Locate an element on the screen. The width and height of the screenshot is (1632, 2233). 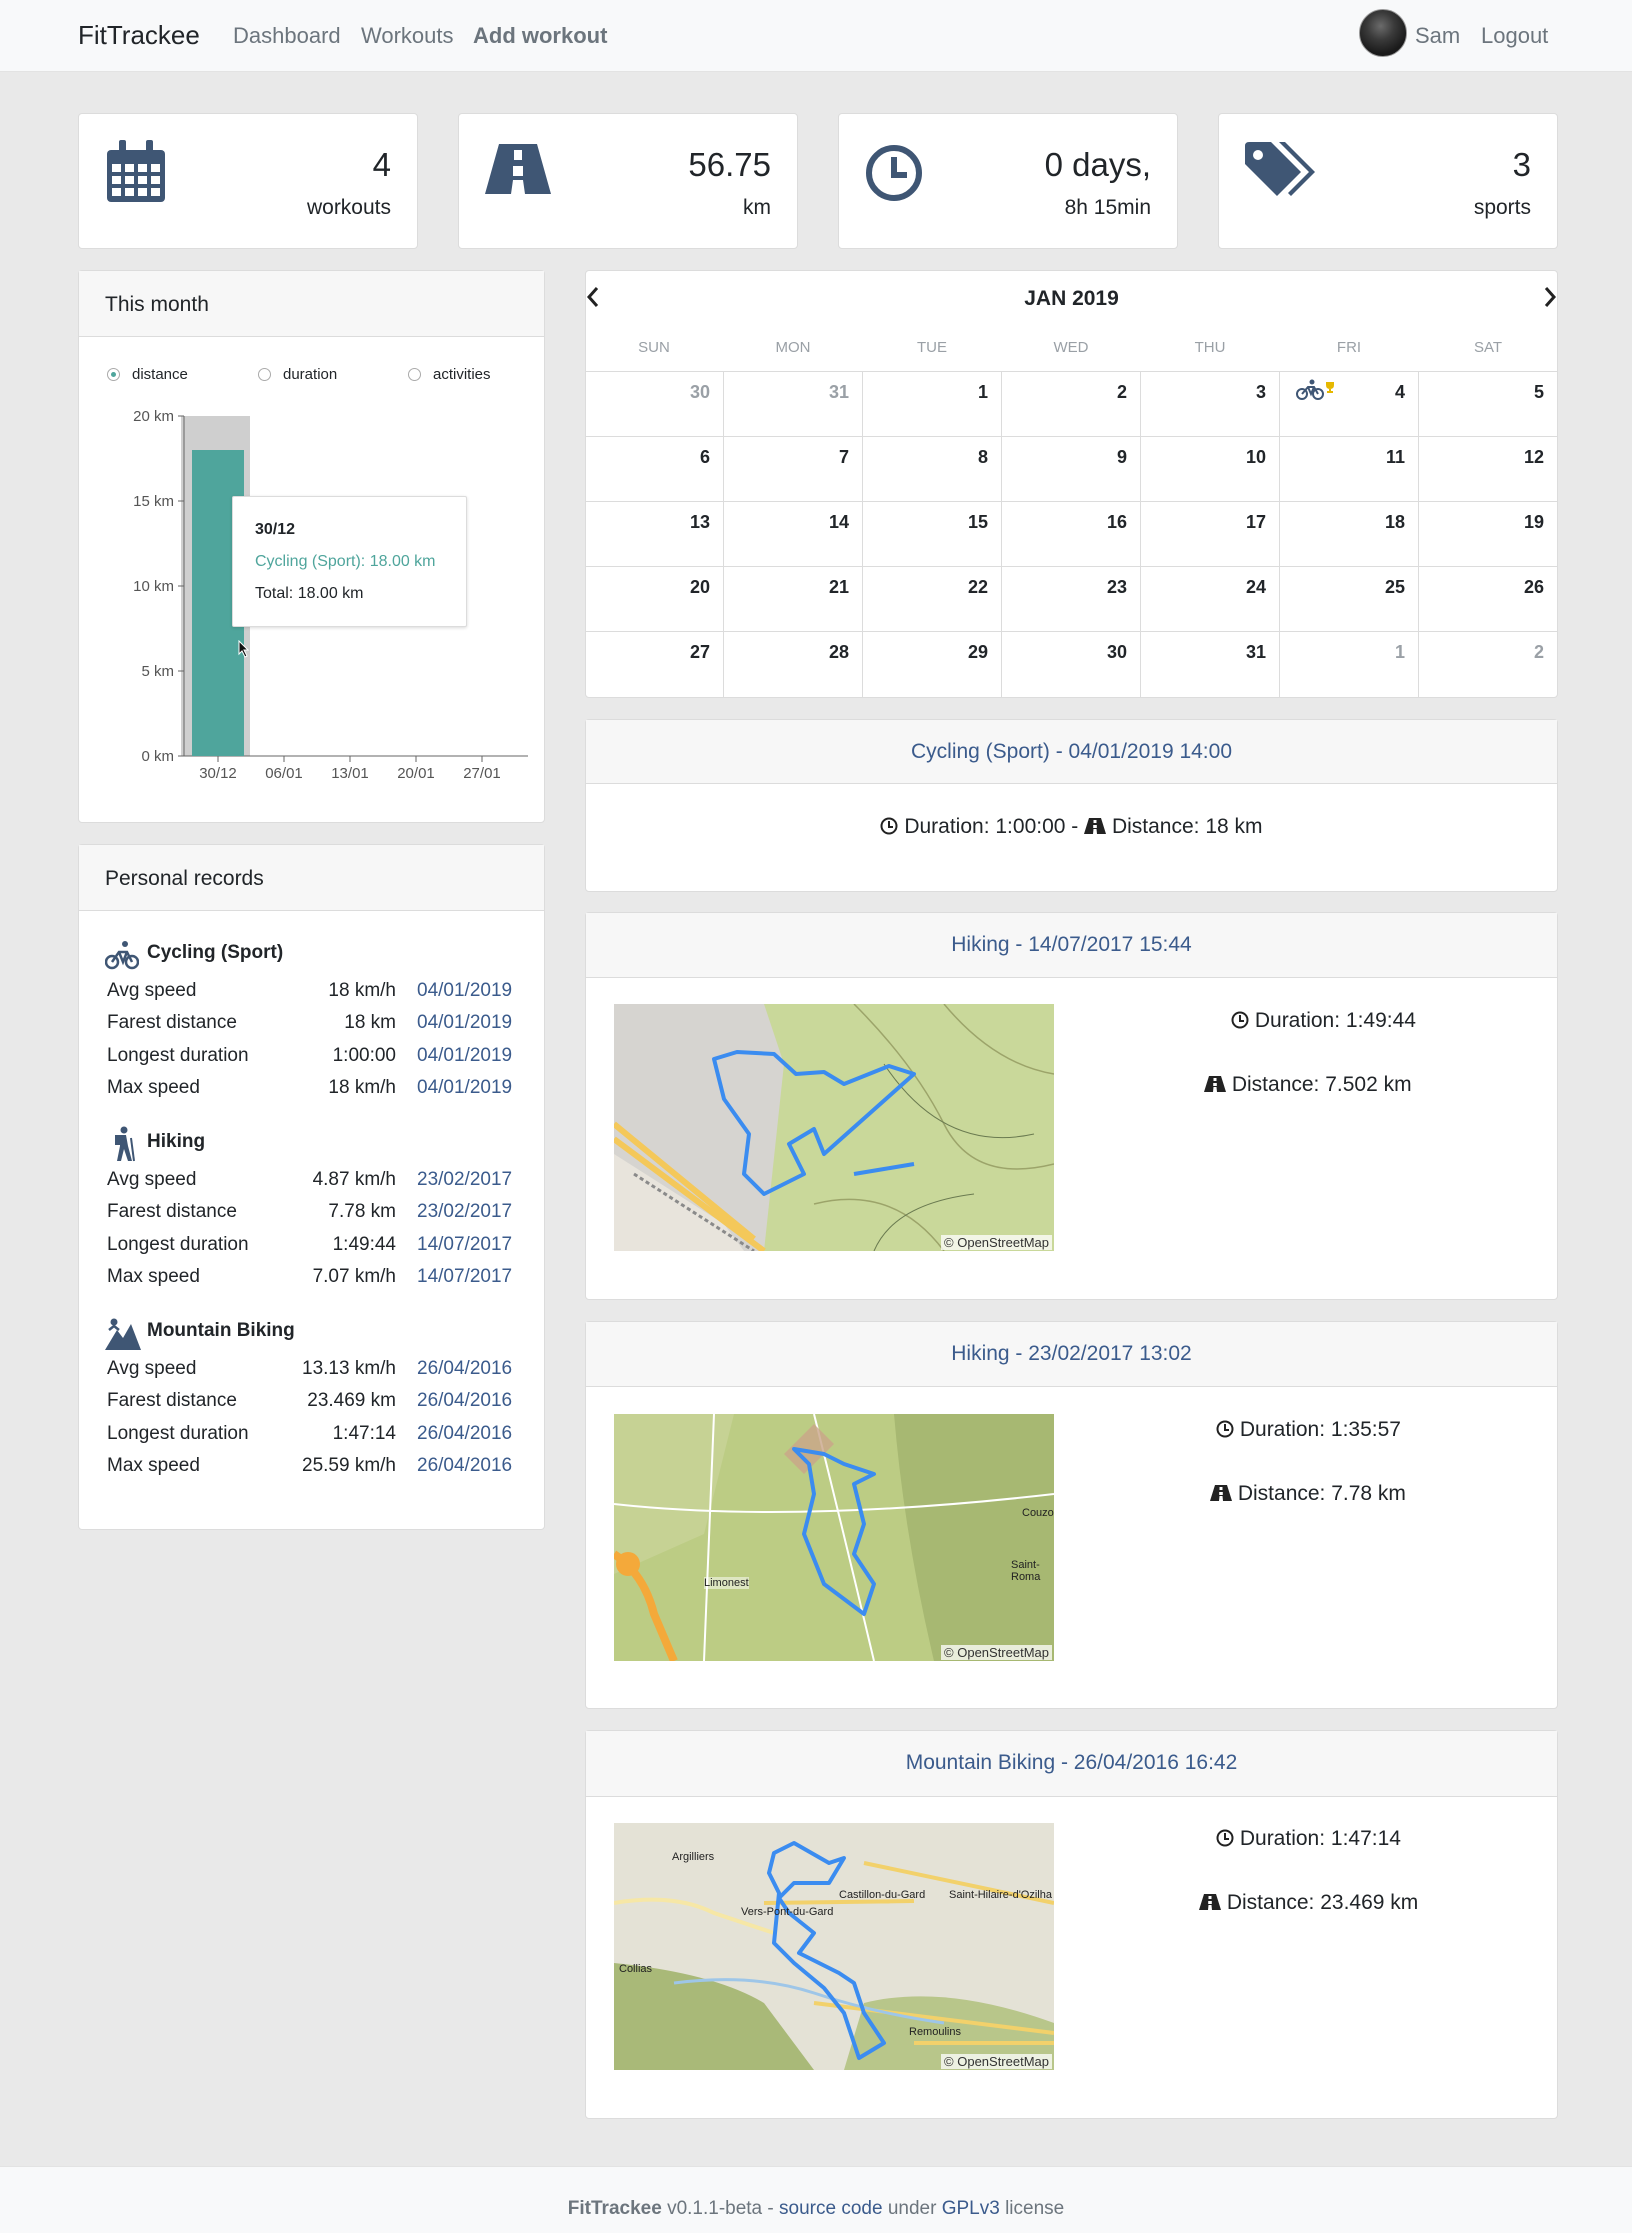
calendar-day-number: 11 is located at coordinates (1395, 457).